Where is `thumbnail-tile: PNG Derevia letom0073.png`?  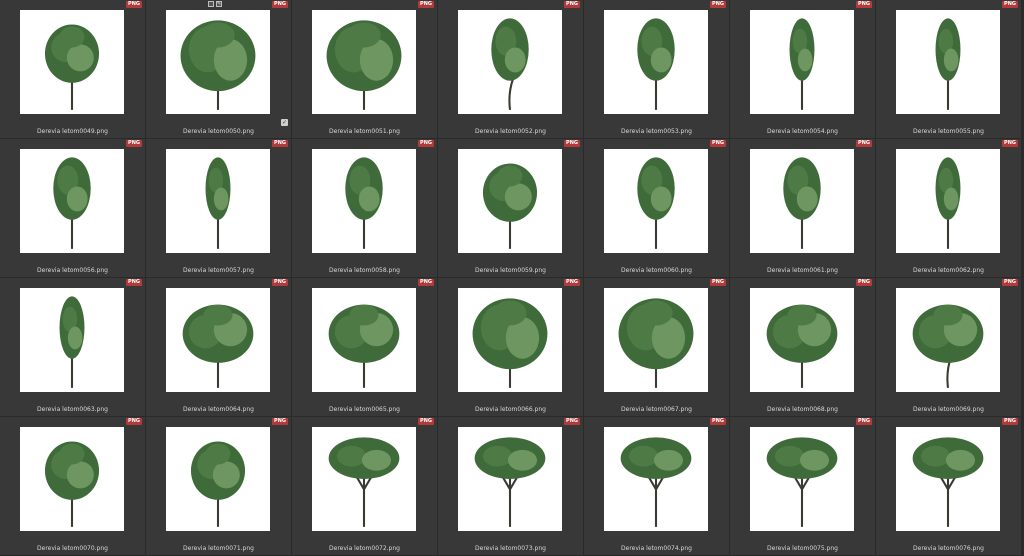
thumbnail-tile: PNG Derevia letom0073.png is located at coordinates (511, 486).